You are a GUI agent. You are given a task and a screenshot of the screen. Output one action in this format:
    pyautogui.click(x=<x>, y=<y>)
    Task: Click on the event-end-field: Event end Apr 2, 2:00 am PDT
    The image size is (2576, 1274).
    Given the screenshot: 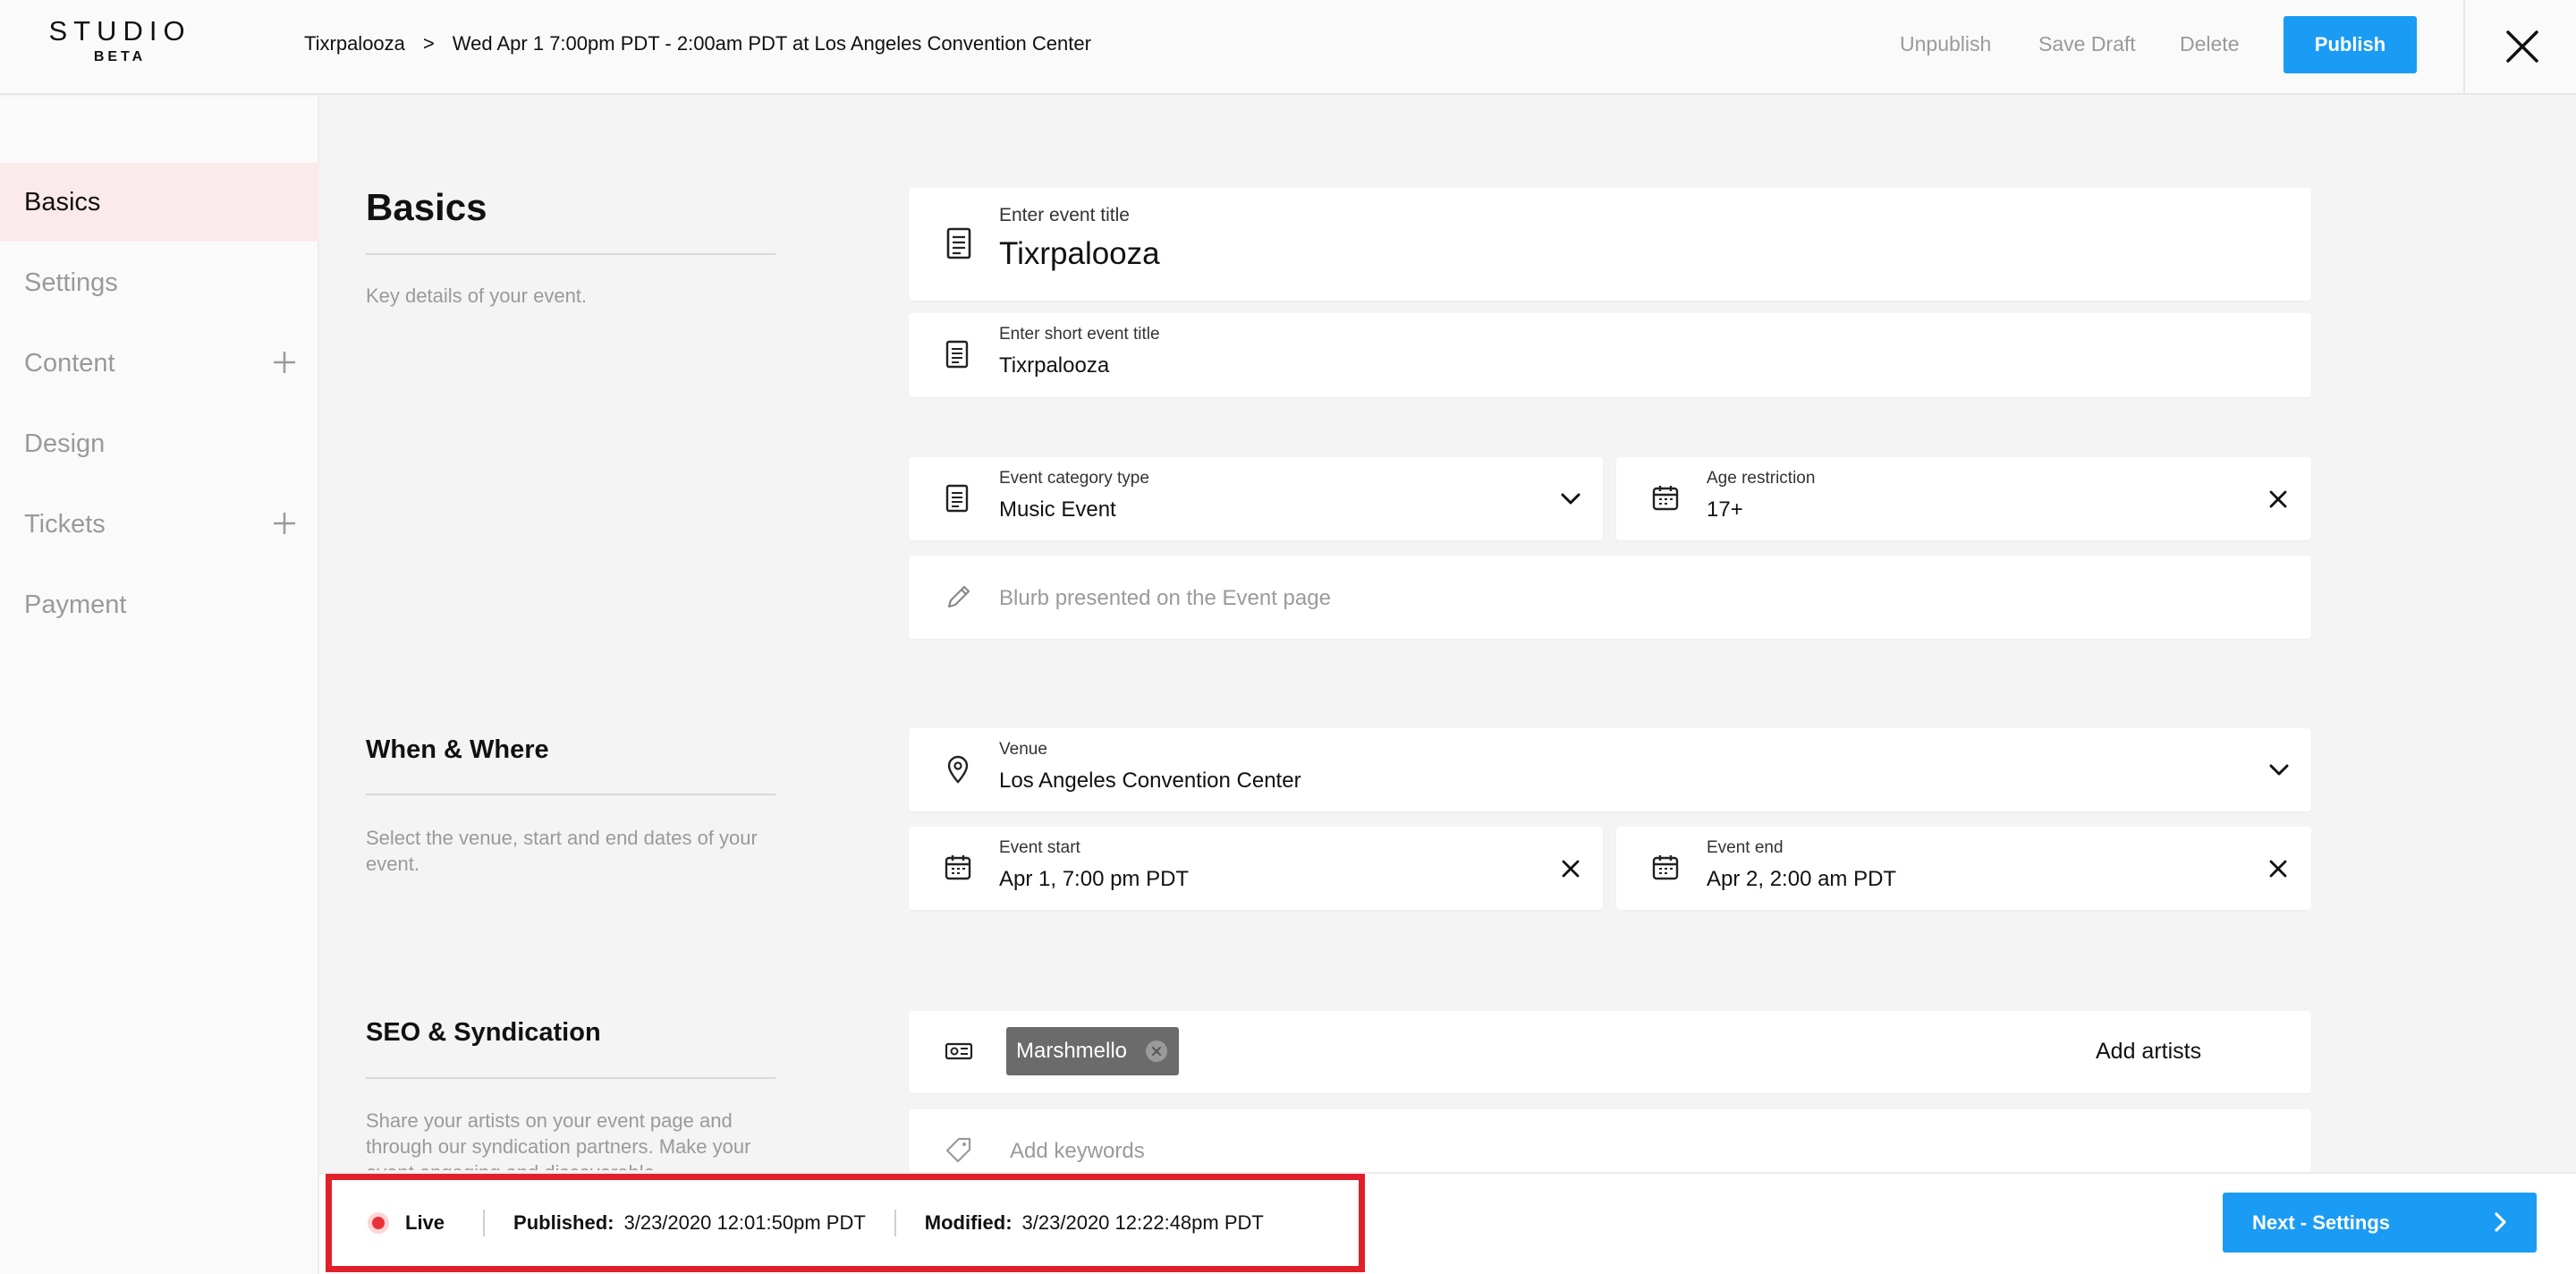 What is the action you would take?
    pyautogui.click(x=1963, y=868)
    